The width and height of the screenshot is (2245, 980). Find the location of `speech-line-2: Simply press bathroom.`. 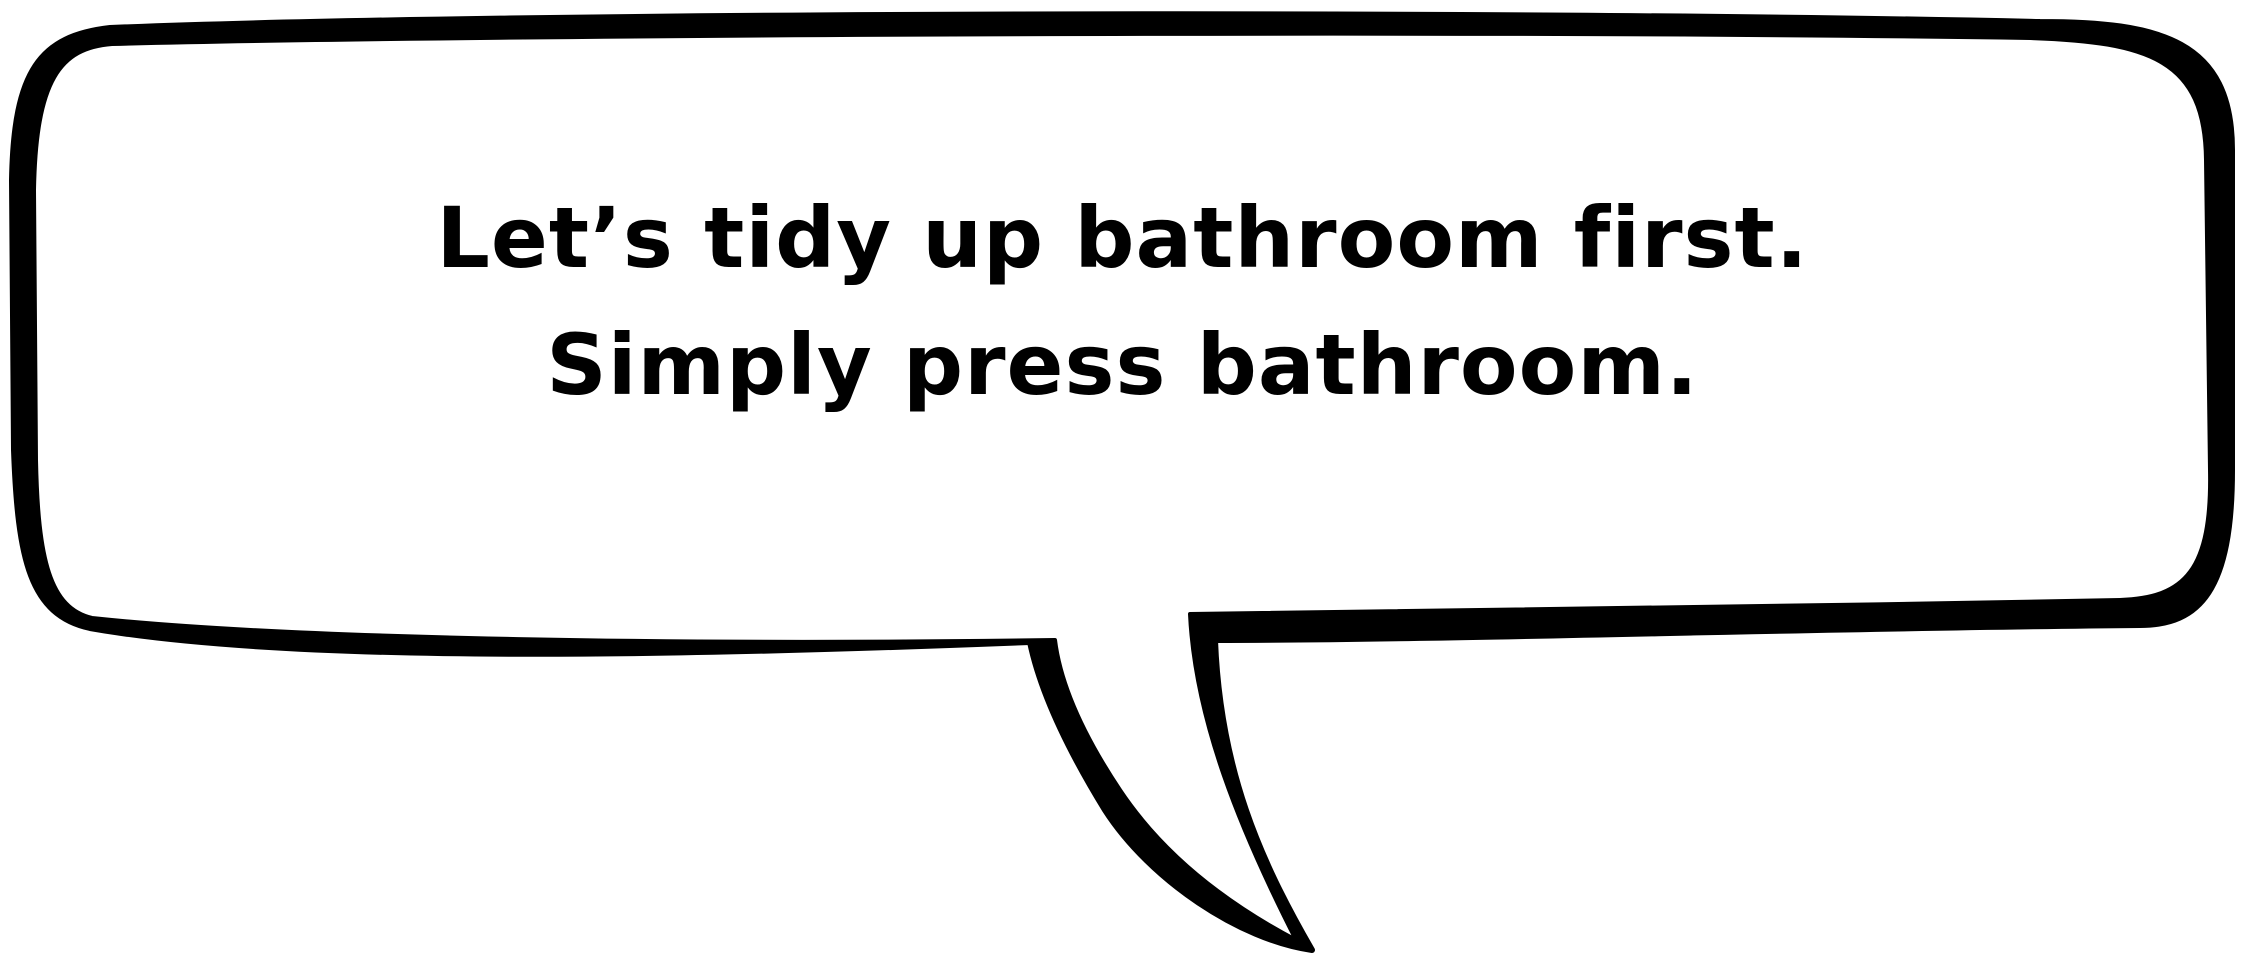

speech-line-2: Simply press bathroom. is located at coordinates (1122, 365).